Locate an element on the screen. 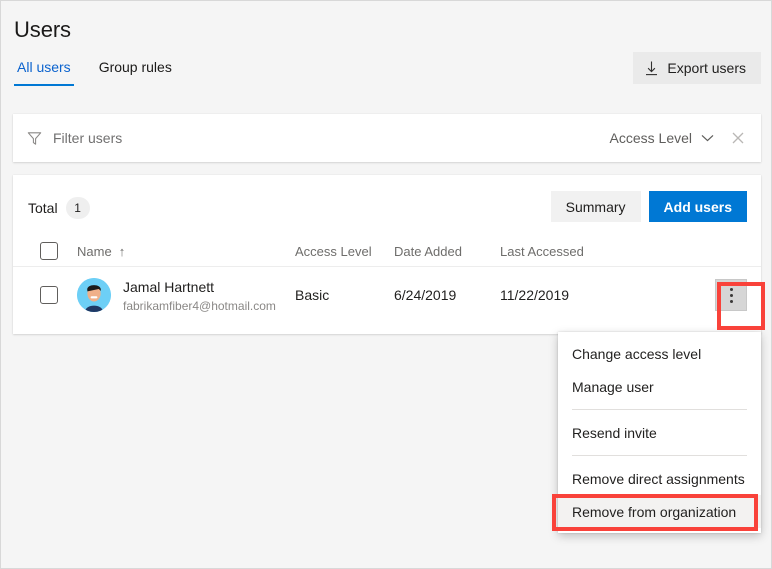  access-level-dropdown: Access Level is located at coordinates (662, 138).